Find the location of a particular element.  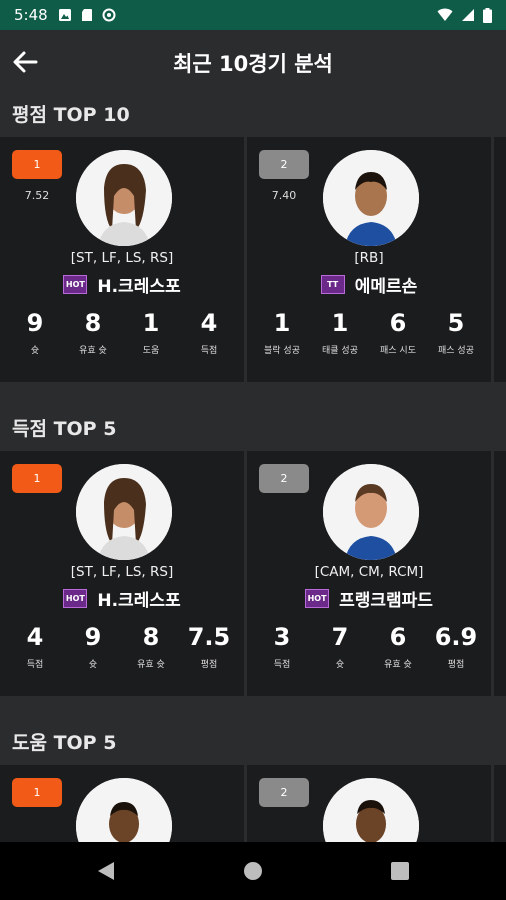

player-card: 1 is located at coordinates (122, 803).